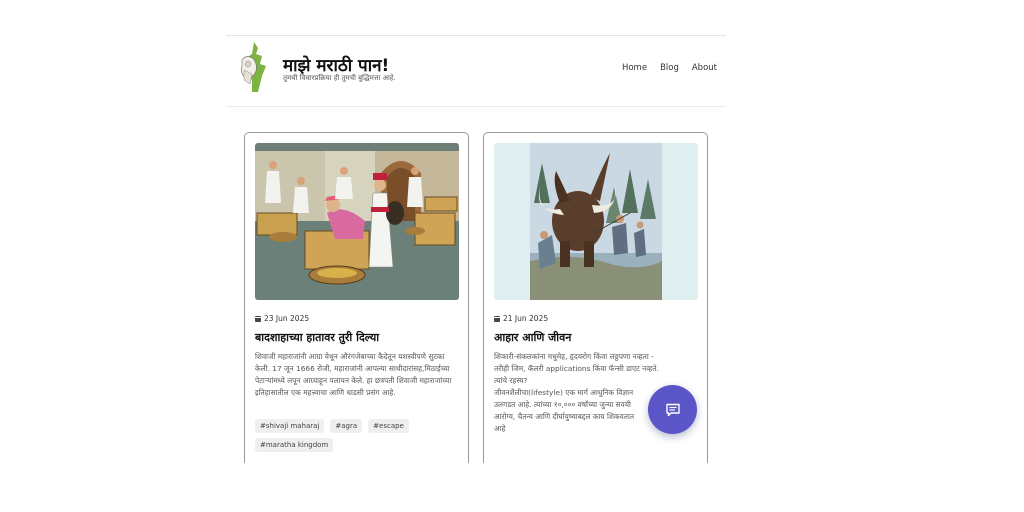  I want to click on top-divider, so click(476, 35).